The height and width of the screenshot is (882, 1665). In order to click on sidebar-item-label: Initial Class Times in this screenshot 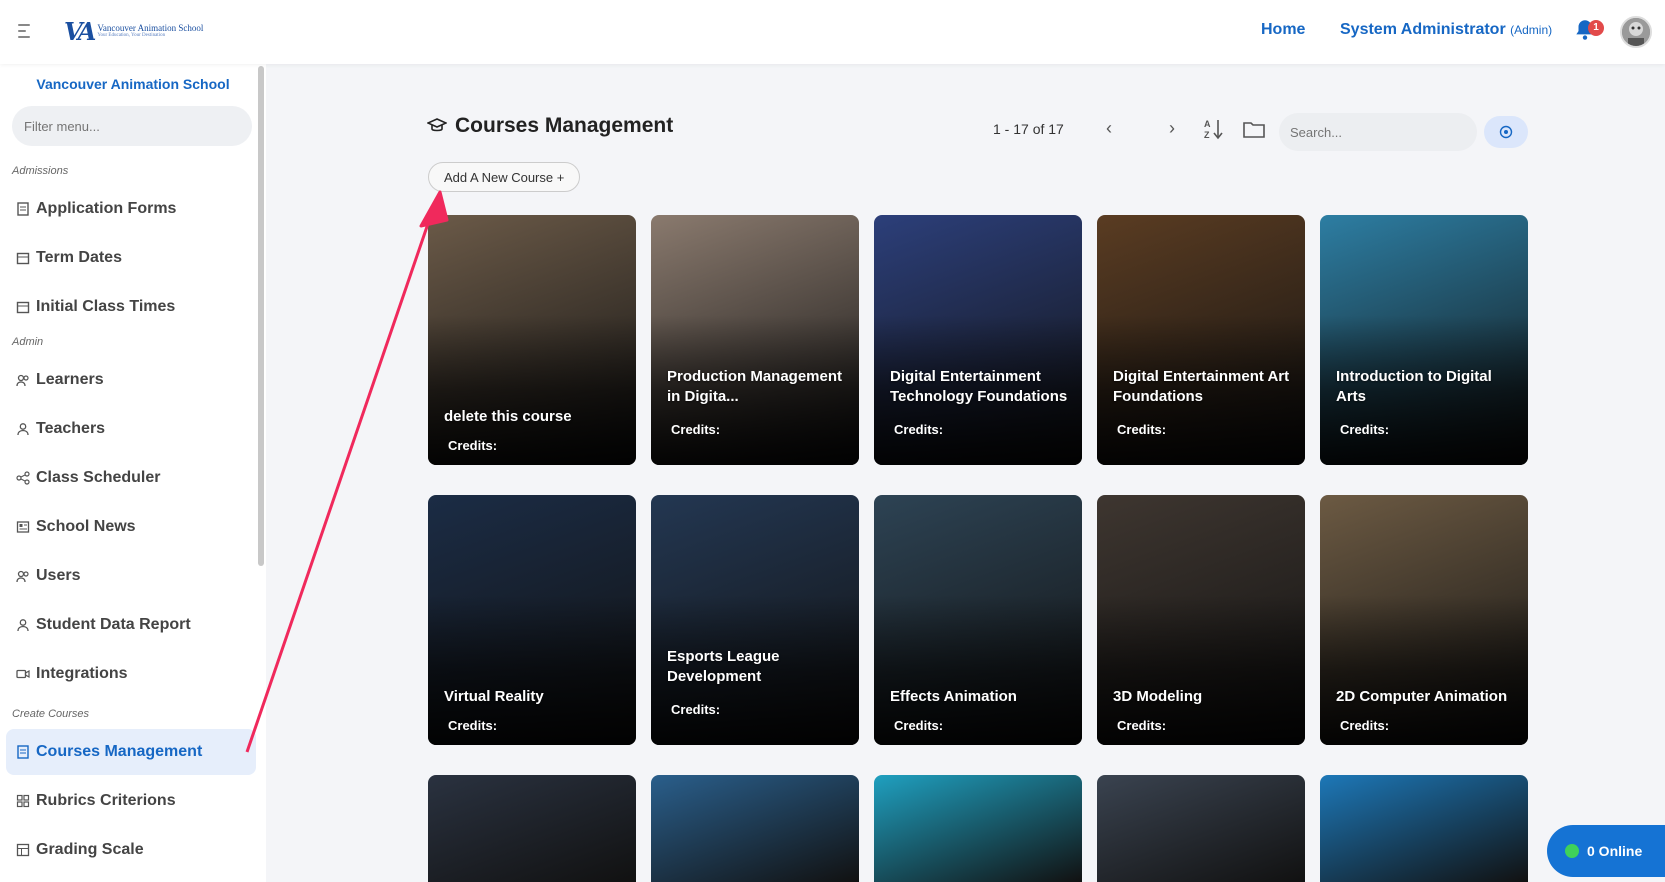, I will do `click(106, 306)`.